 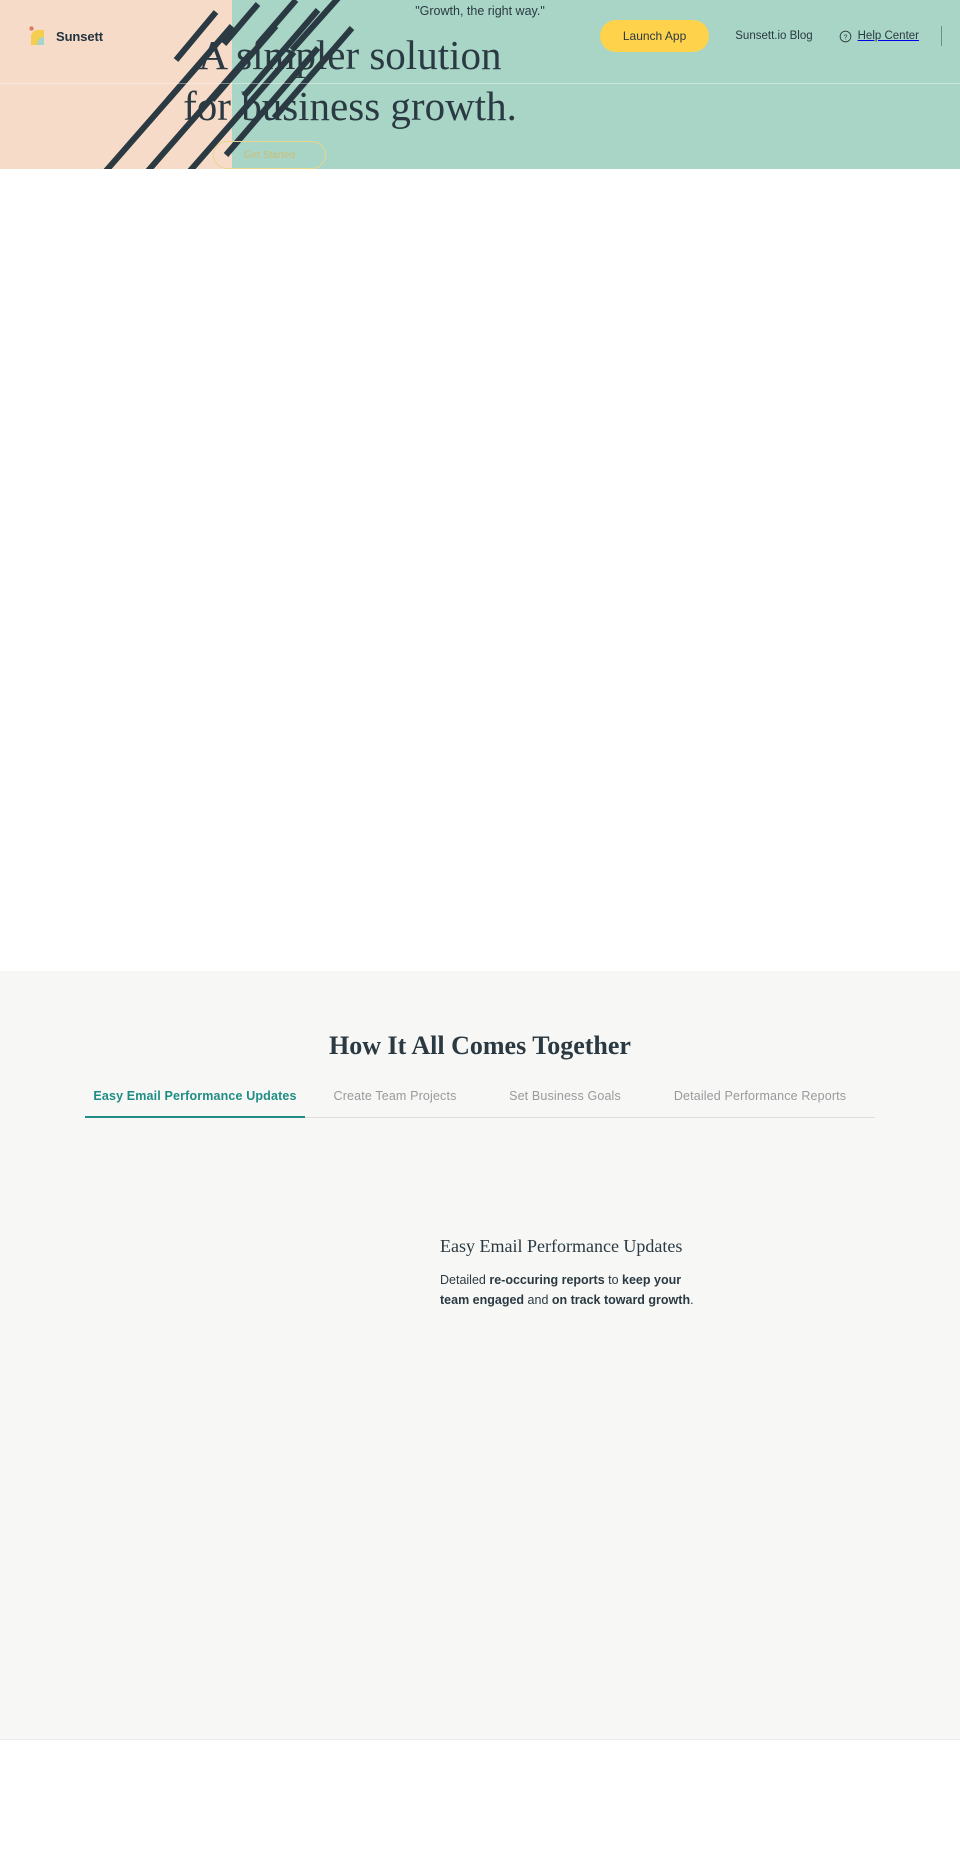 What do you see at coordinates (888, 36) in the screenshot?
I see `nav-link-help-center-label: Help Center` at bounding box center [888, 36].